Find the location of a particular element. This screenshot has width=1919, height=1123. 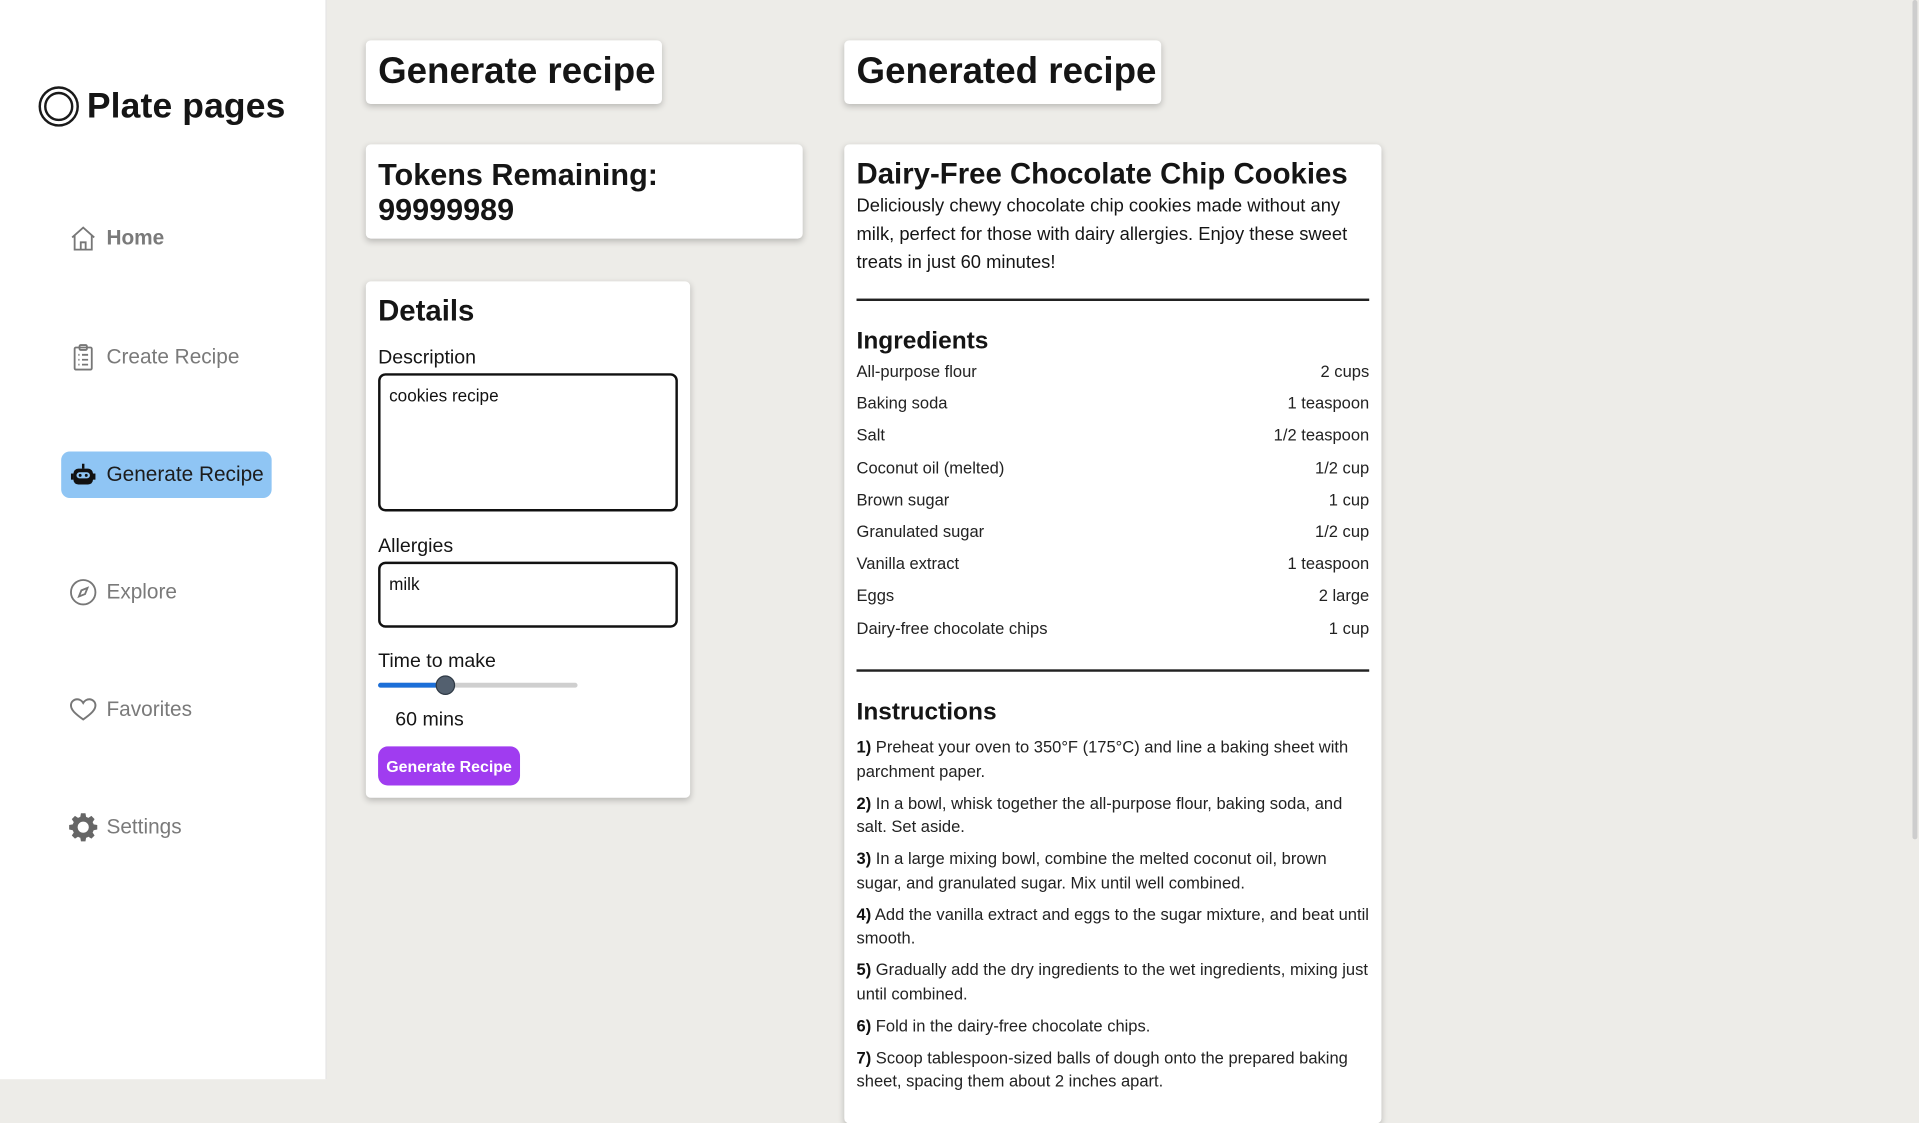

sidebar-item-label: Home is located at coordinates (135, 238).